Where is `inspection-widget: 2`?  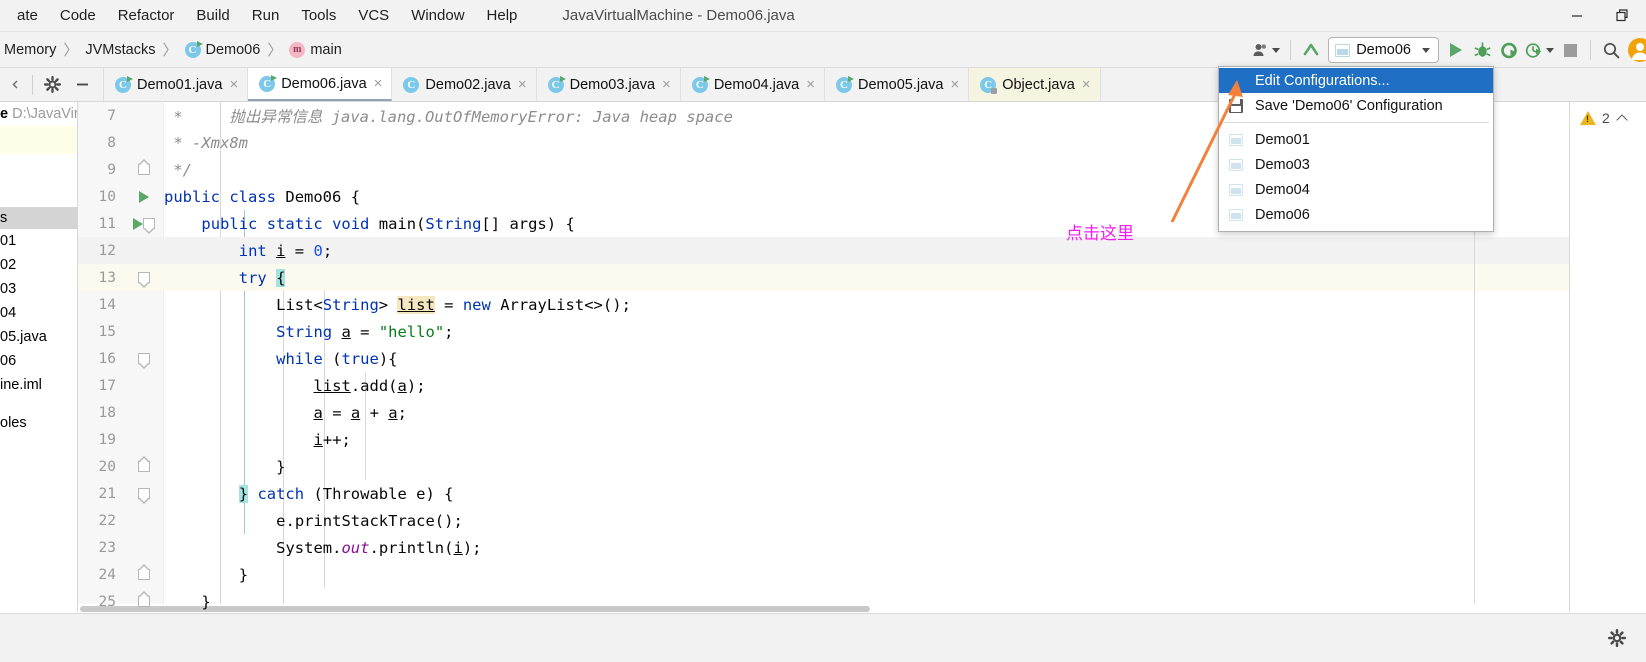 inspection-widget: 2 is located at coordinates (1608, 114).